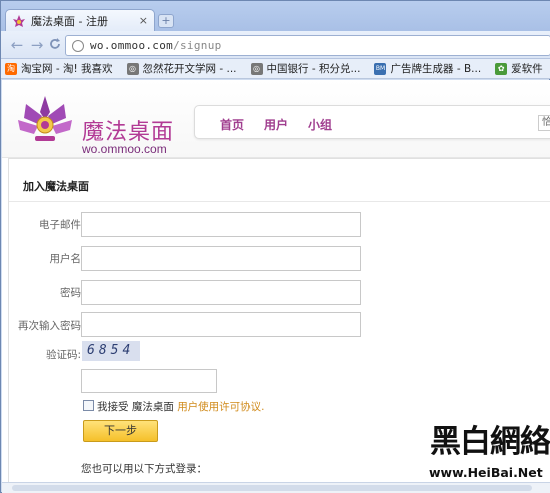  What do you see at coordinates (17, 45) in the screenshot?
I see `back-arrow-icon: ←` at bounding box center [17, 45].